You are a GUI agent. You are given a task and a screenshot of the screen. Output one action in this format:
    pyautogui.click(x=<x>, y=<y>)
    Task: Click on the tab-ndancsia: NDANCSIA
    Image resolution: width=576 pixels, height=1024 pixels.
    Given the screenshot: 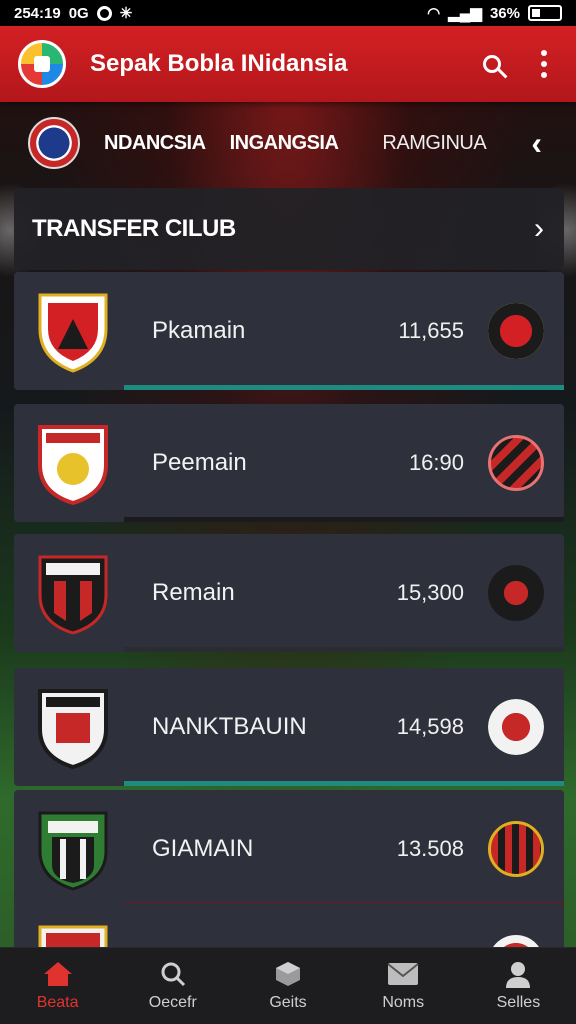 What is the action you would take?
    pyautogui.click(x=155, y=143)
    